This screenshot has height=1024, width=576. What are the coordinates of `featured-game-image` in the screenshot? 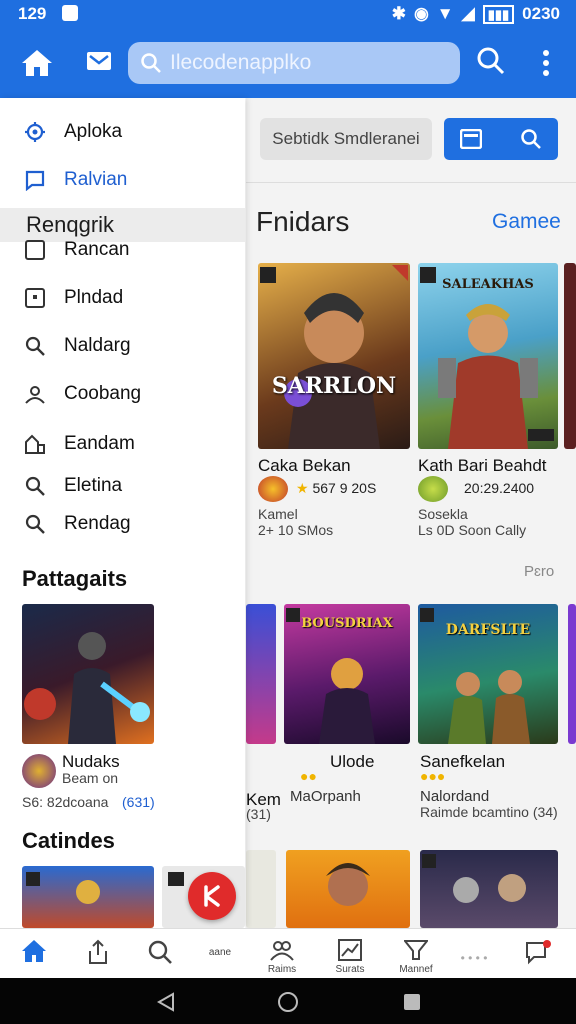 It's located at (88, 674).